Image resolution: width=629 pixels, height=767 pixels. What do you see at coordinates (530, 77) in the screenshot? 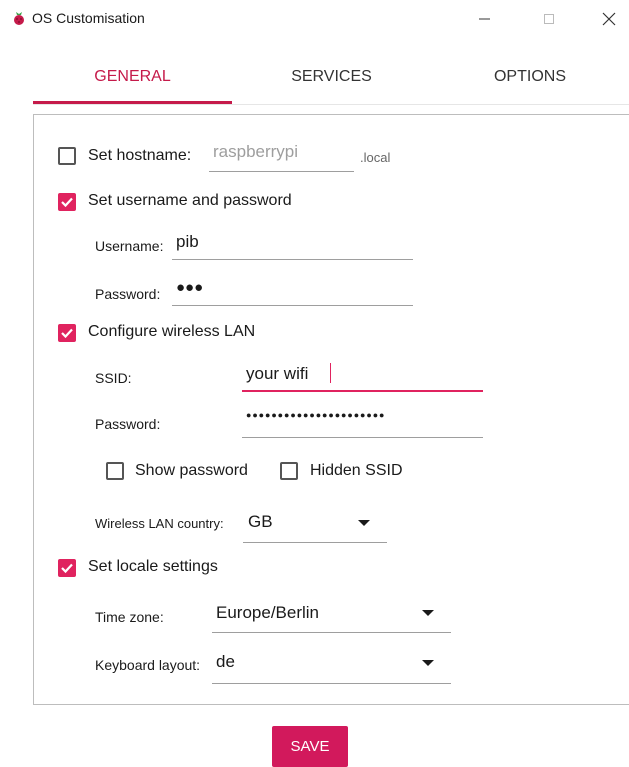
I see `tab-options: OPTIONS` at bounding box center [530, 77].